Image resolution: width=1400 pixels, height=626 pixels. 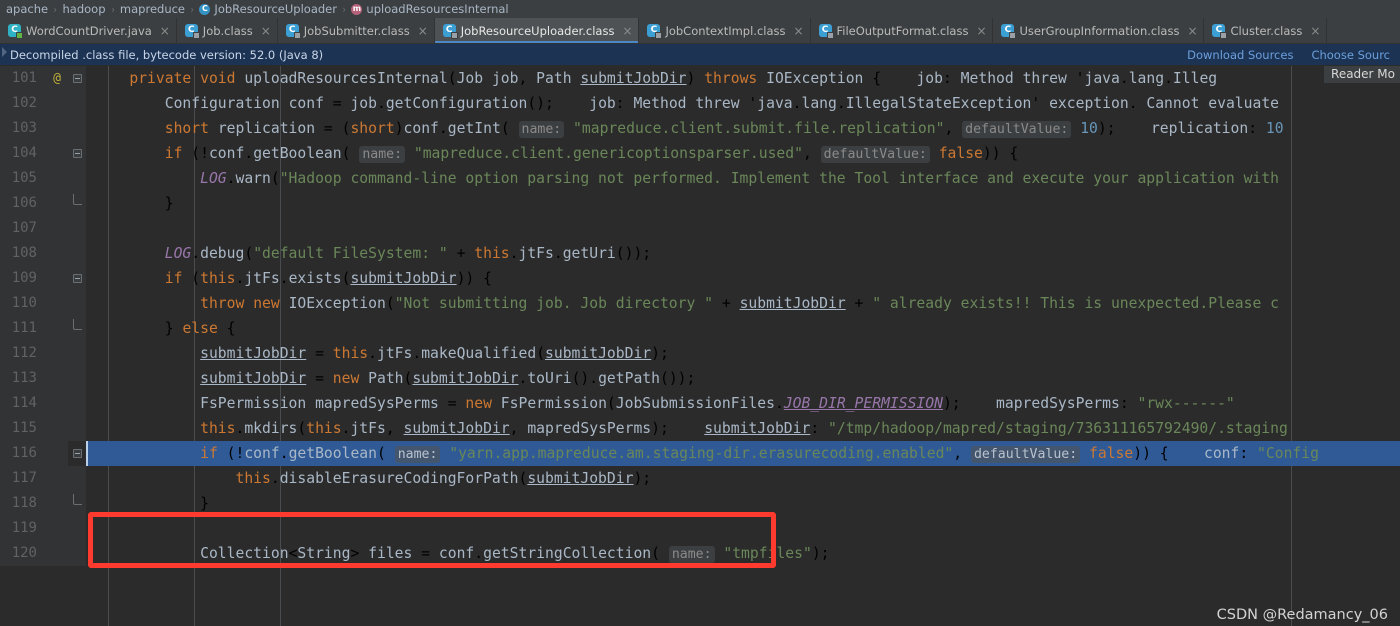 I want to click on tab-wordcountdriver-java: C WordCountDriver.java ×, so click(x=88, y=30).